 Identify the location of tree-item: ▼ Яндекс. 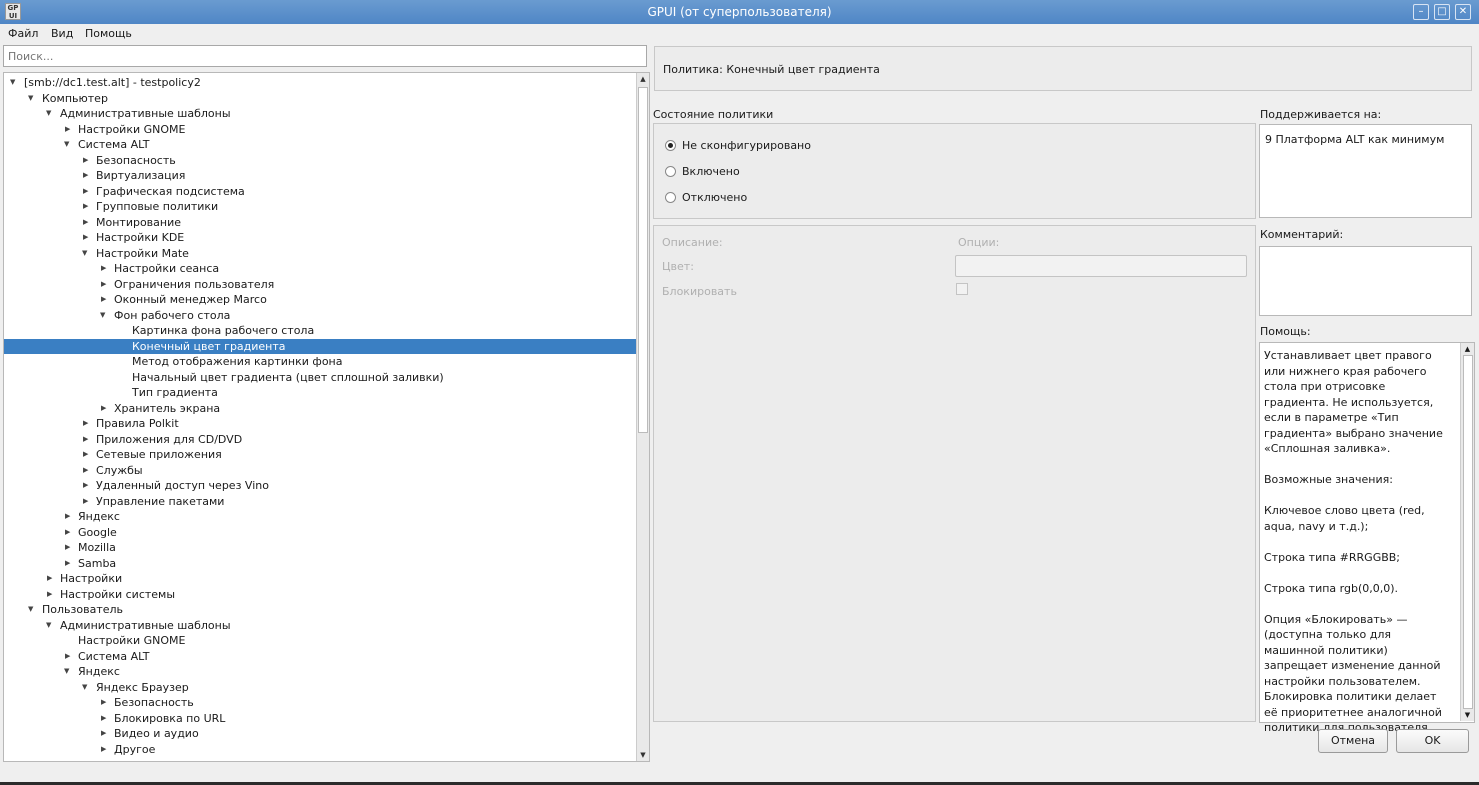
(321, 671).